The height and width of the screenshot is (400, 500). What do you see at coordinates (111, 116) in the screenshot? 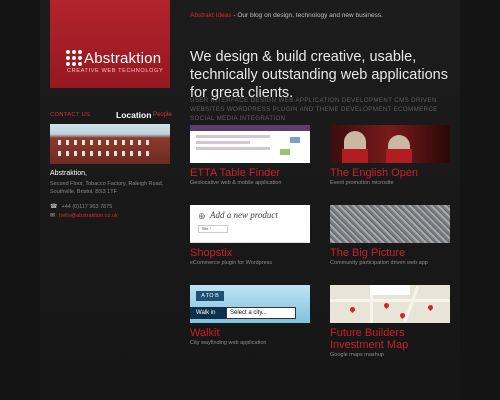
I see `sidebar-tabs: CONTACT US Location People` at bounding box center [111, 116].